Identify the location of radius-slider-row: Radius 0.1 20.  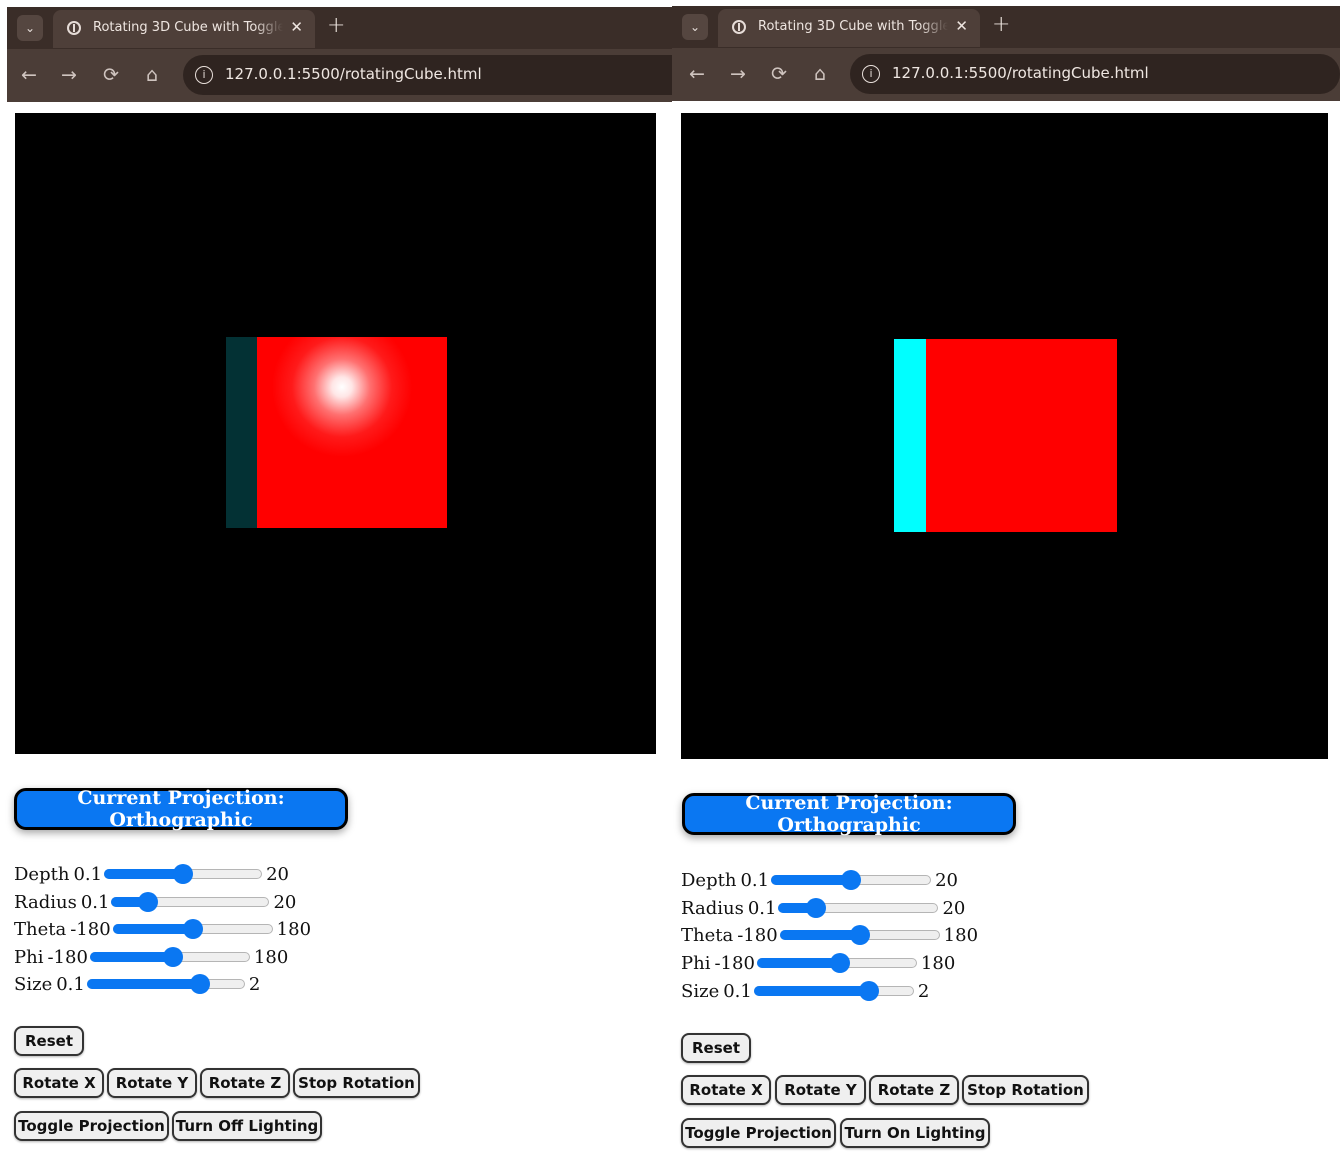
(823, 908).